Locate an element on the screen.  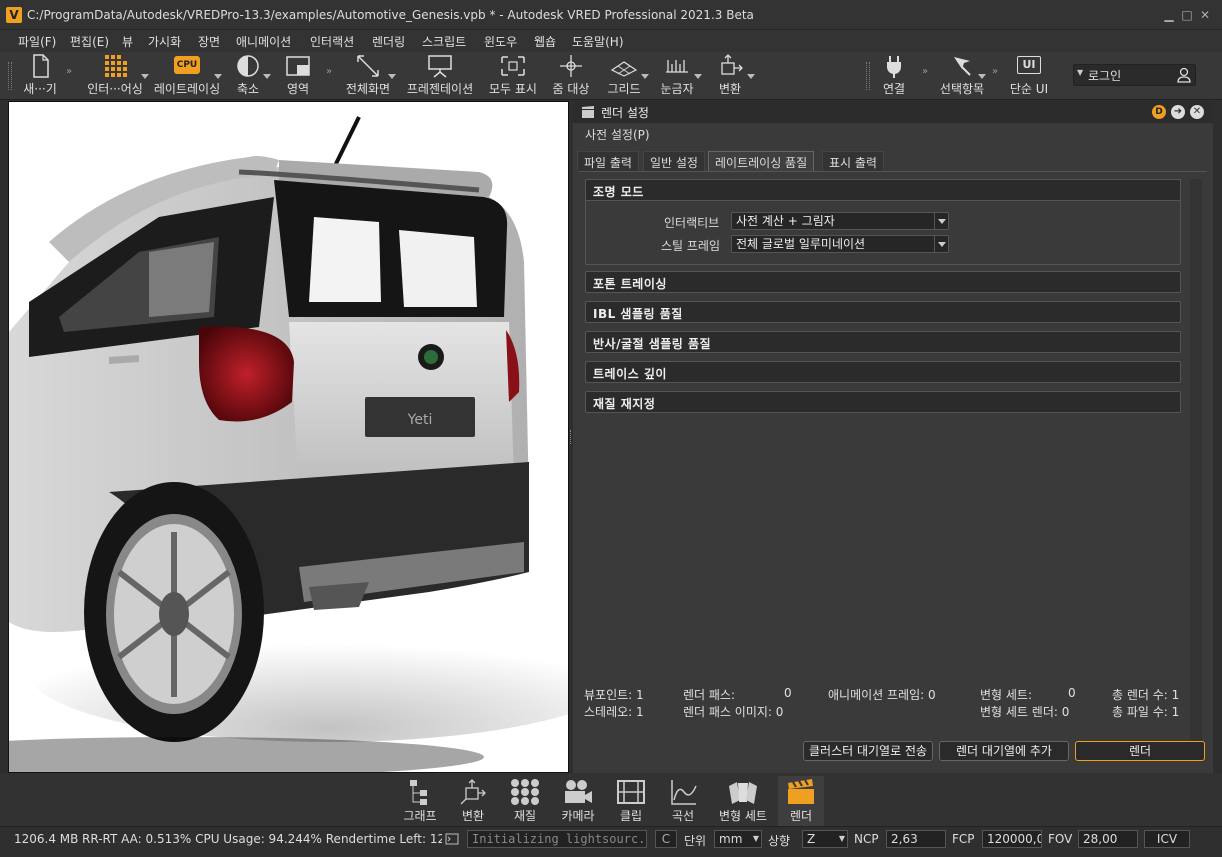
menu-view: 뷰 is located at coordinates (127, 41).